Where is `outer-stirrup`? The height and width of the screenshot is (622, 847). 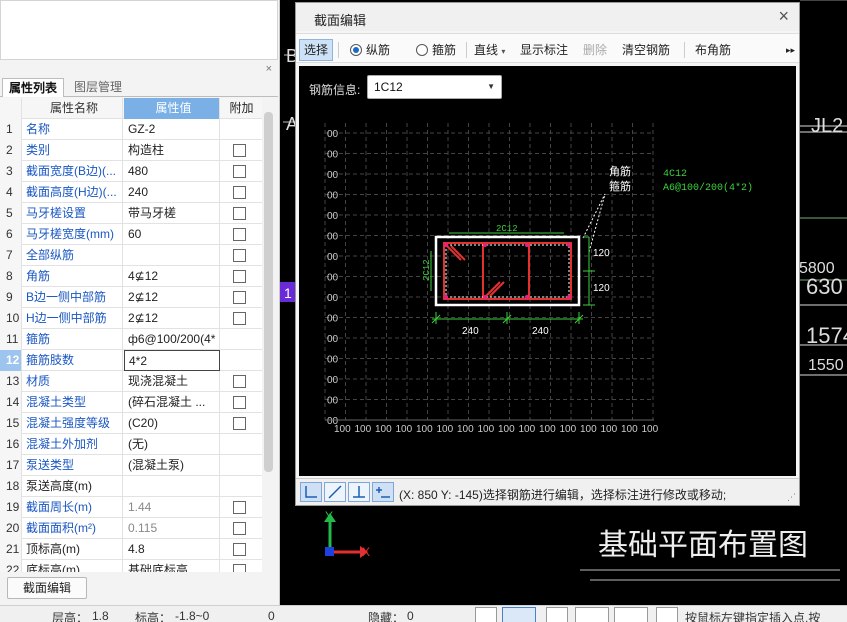 outer-stirrup is located at coordinates (507, 271).